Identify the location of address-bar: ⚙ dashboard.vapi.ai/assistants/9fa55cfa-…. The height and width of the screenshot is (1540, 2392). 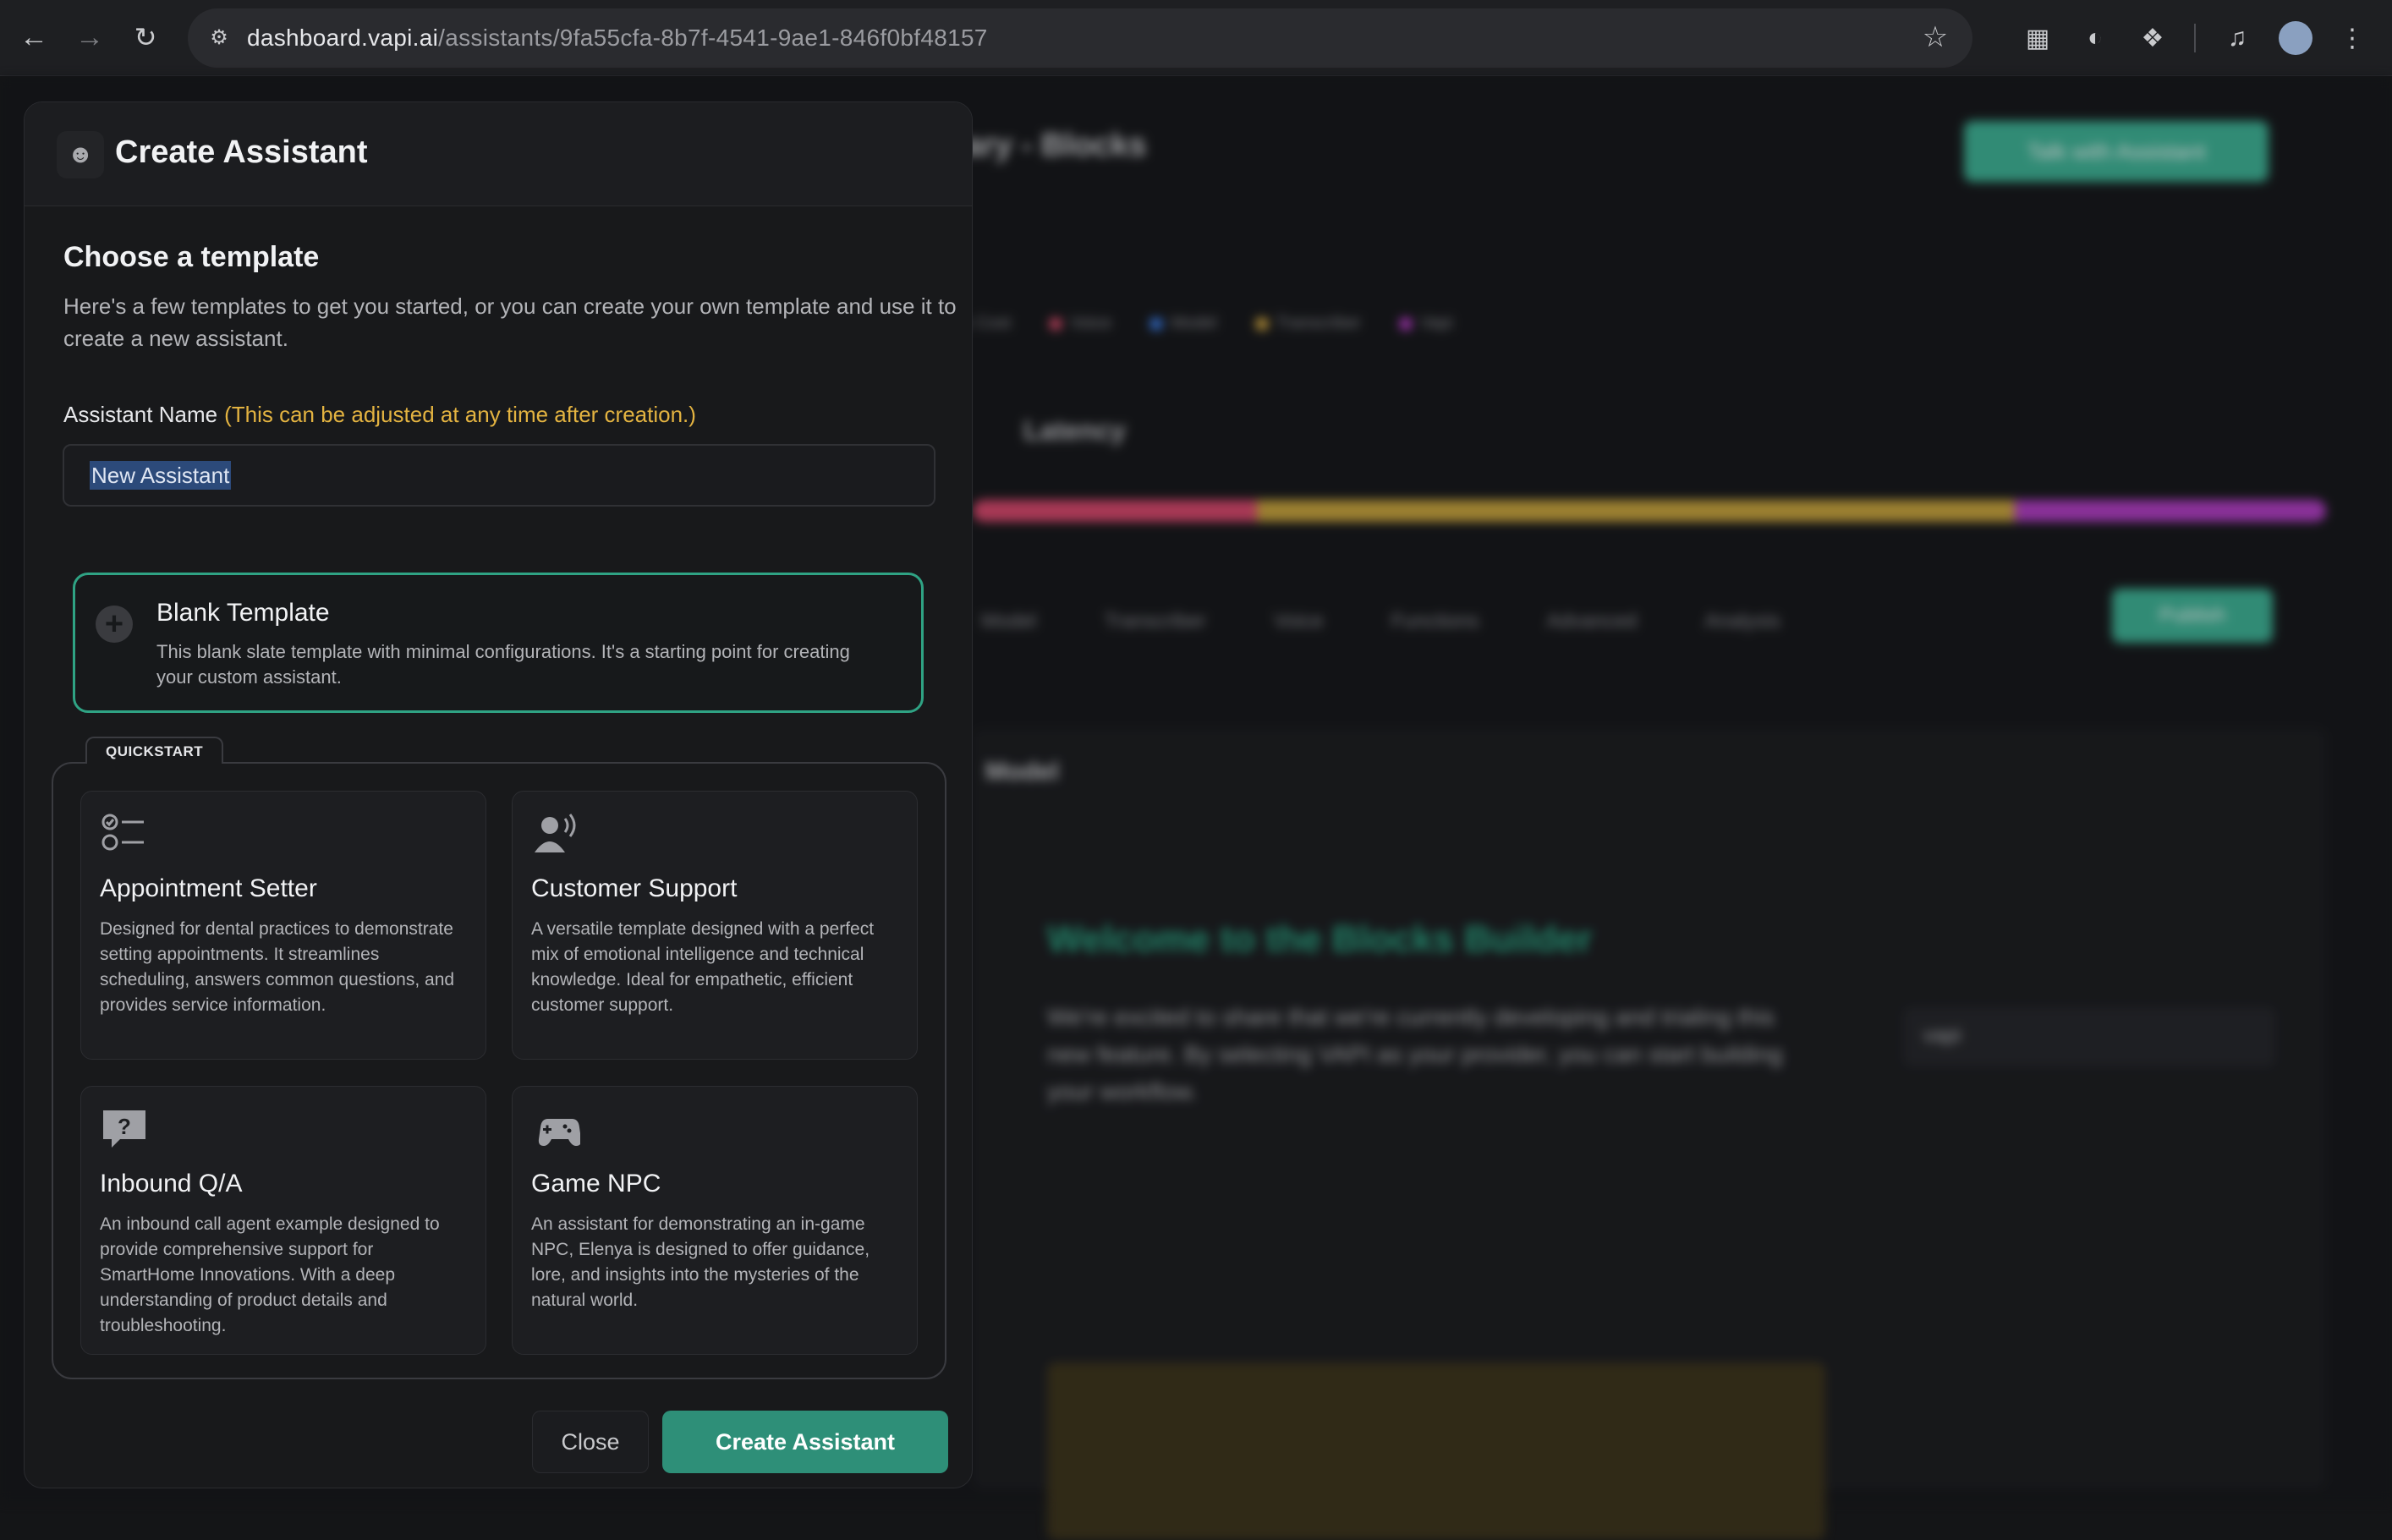
(1080, 38).